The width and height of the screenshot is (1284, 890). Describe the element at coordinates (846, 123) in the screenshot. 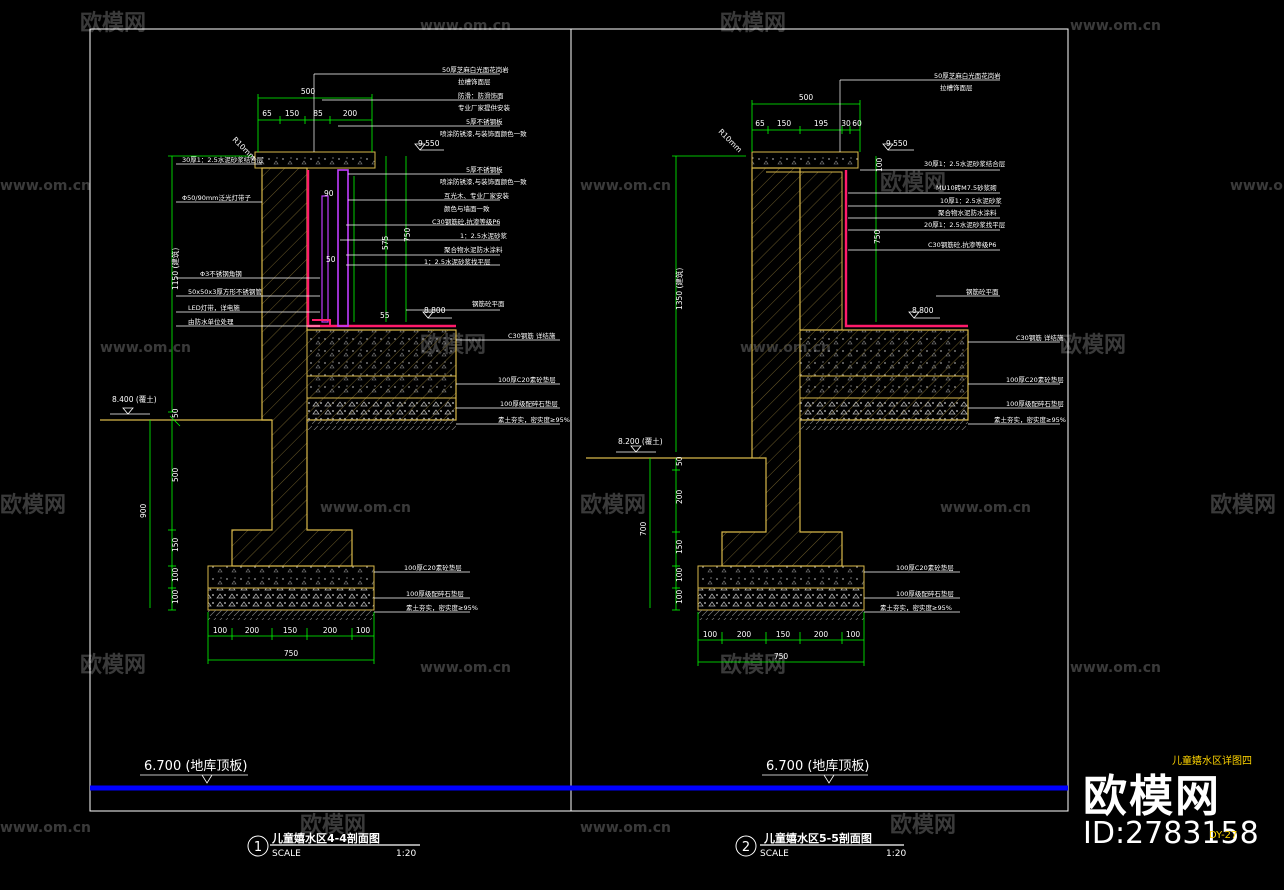

I see `dim-top-4: 30` at that location.